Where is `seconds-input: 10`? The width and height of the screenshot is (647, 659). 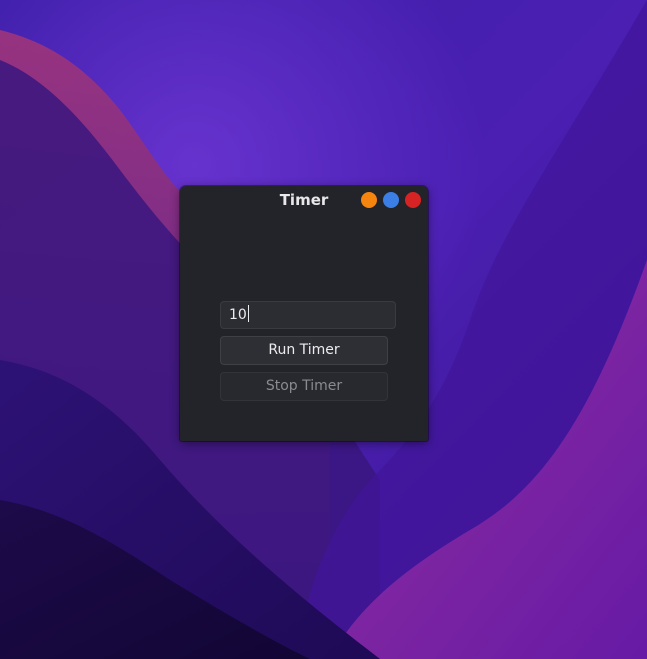 seconds-input: 10 is located at coordinates (308, 315).